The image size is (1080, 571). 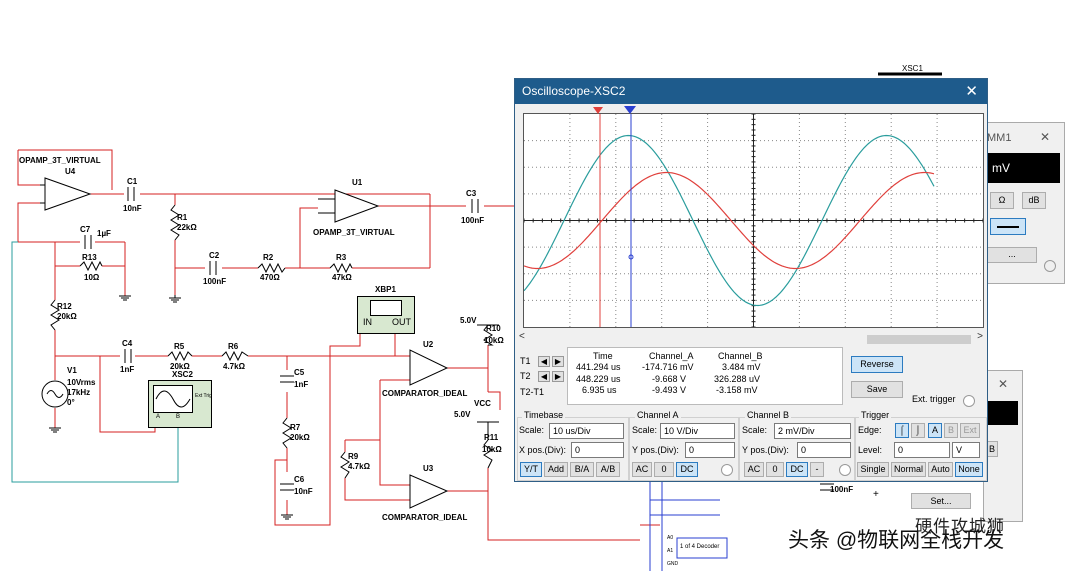 I want to click on channel-b-minus-button: -, so click(x=817, y=469).